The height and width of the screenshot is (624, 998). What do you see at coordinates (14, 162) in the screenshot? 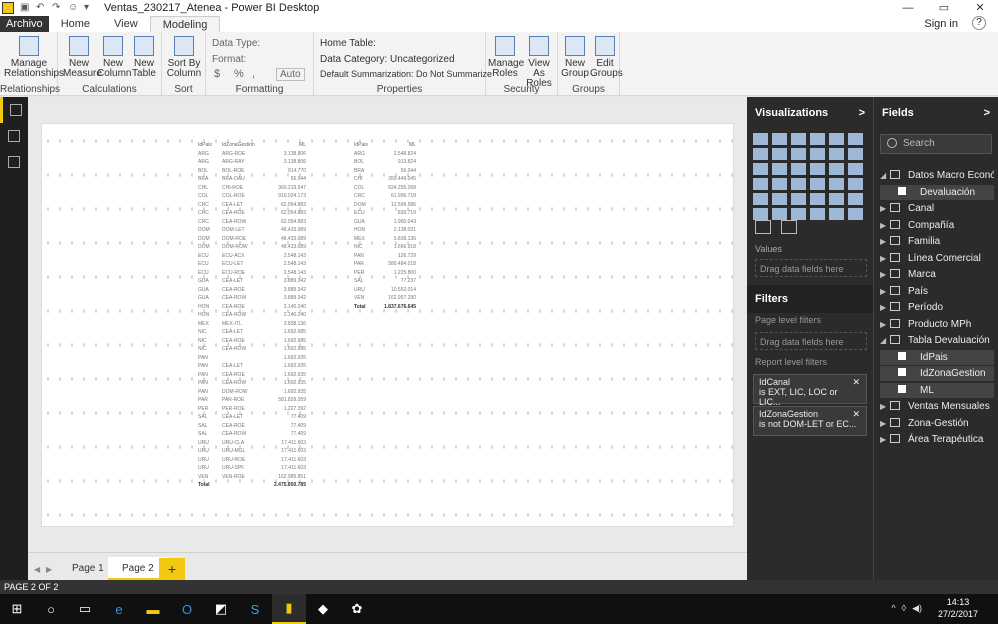
I see `relationships-view-button` at bounding box center [14, 162].